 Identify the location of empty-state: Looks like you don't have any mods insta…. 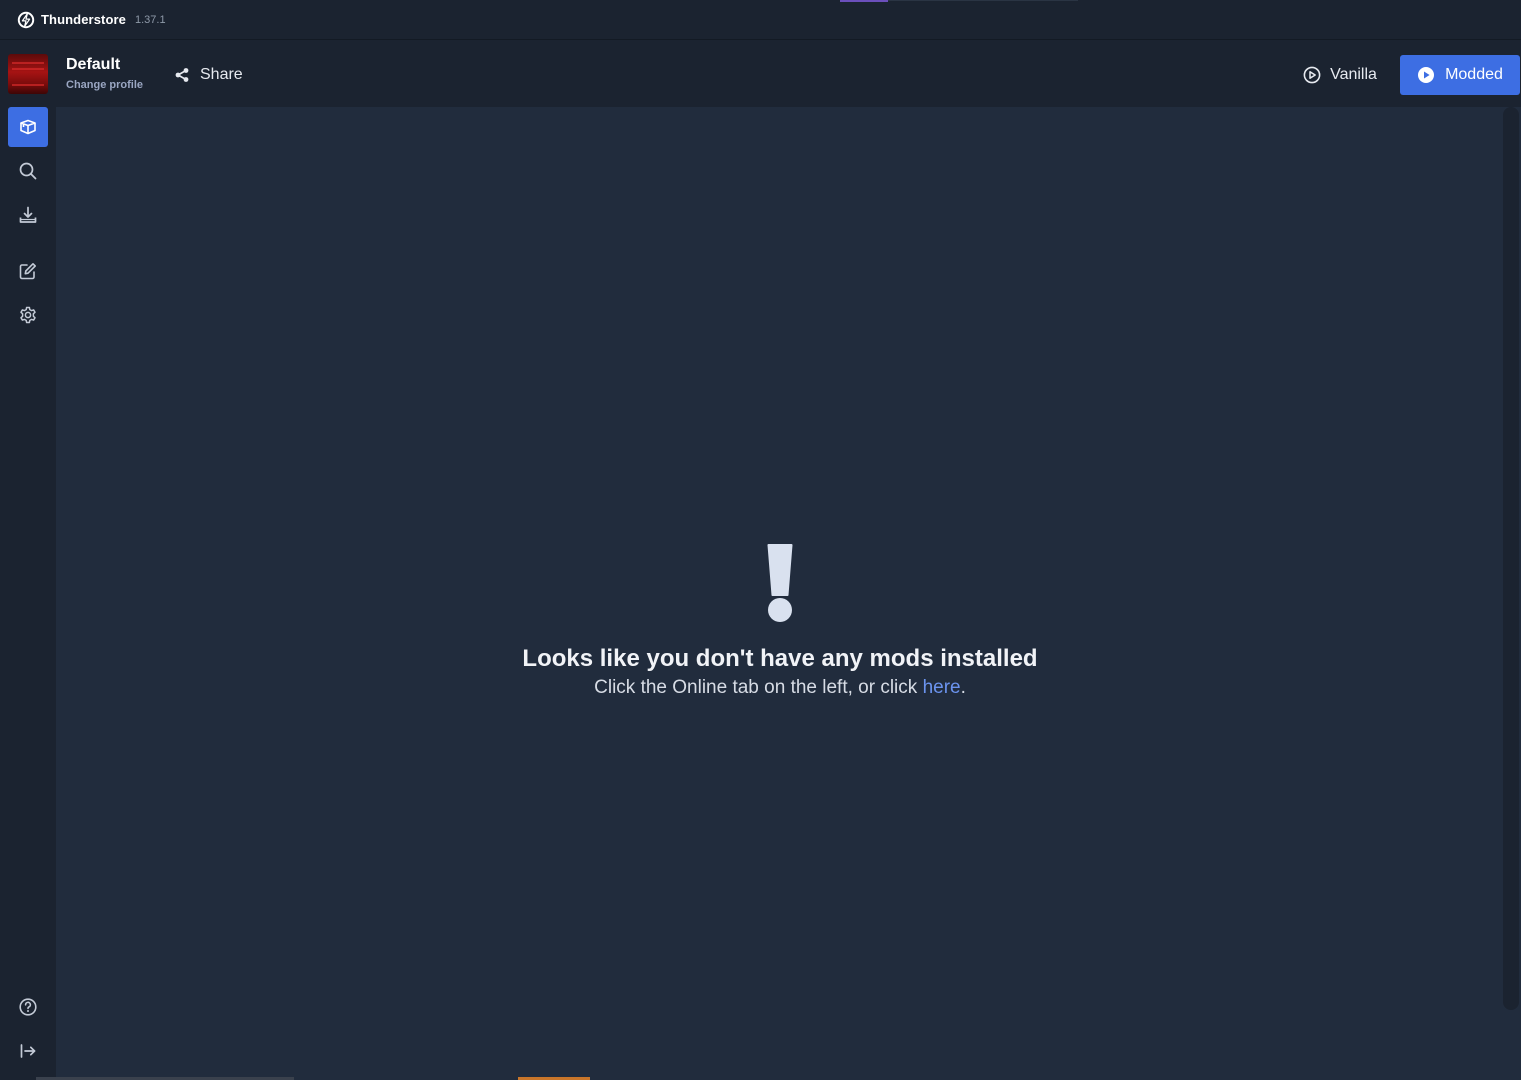
(780, 621).